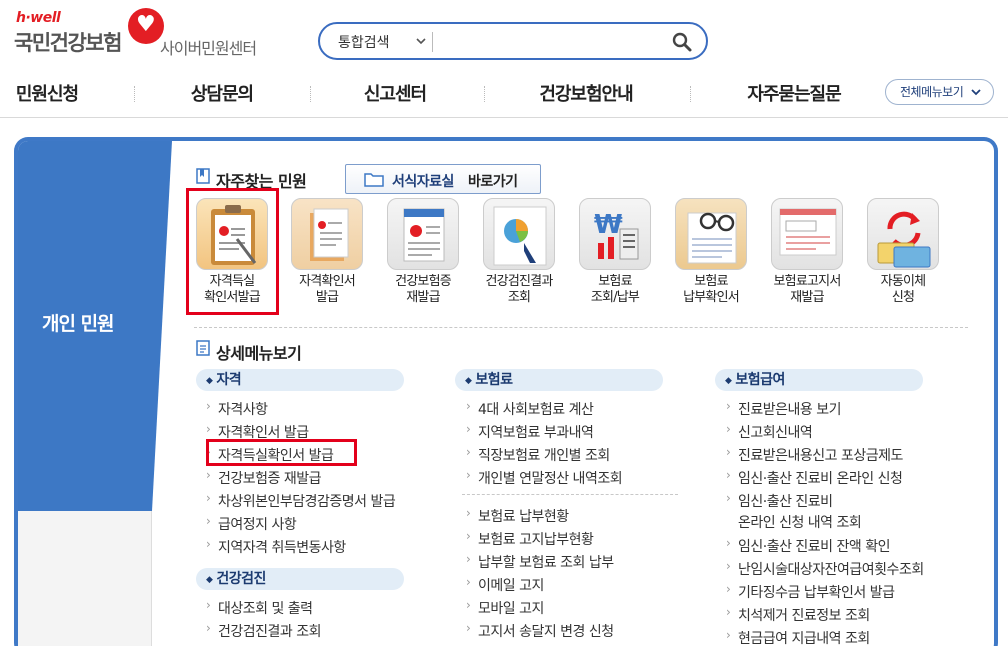 Image resolution: width=1008 pixels, height=646 pixels. Describe the element at coordinates (259, 608) in the screenshot. I see `menu-link: 대상조회 및 출력` at that location.